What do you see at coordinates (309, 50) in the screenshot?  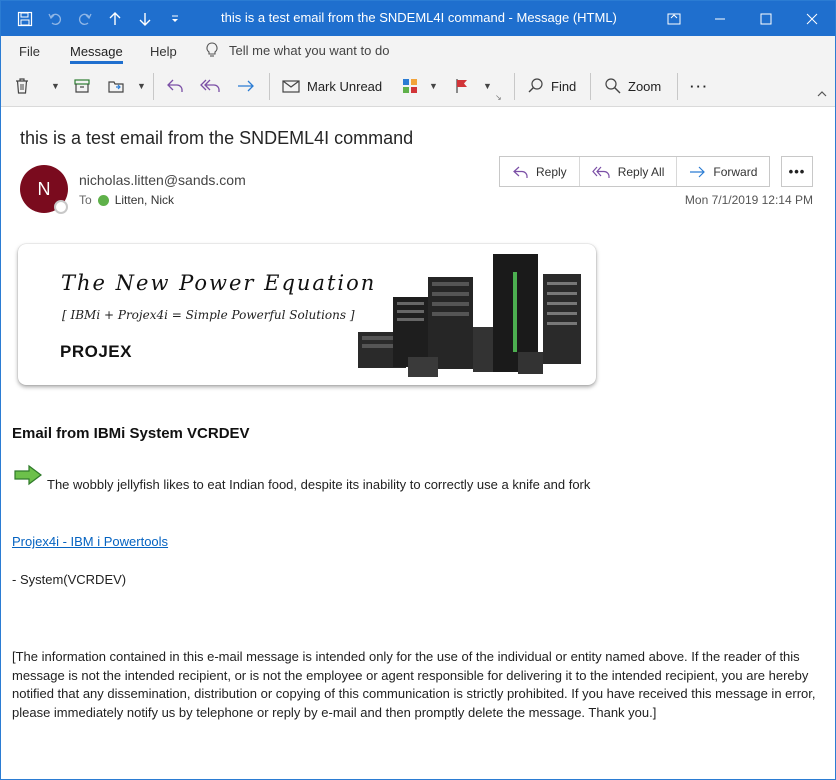 I see `tell-me-text: Tell me what you want to do` at bounding box center [309, 50].